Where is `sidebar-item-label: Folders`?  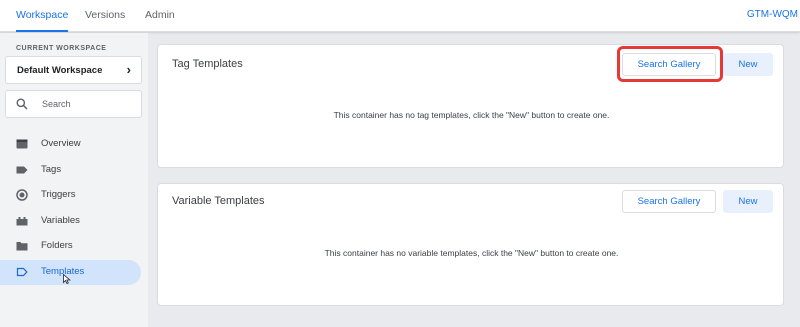 sidebar-item-label: Folders is located at coordinates (57, 245).